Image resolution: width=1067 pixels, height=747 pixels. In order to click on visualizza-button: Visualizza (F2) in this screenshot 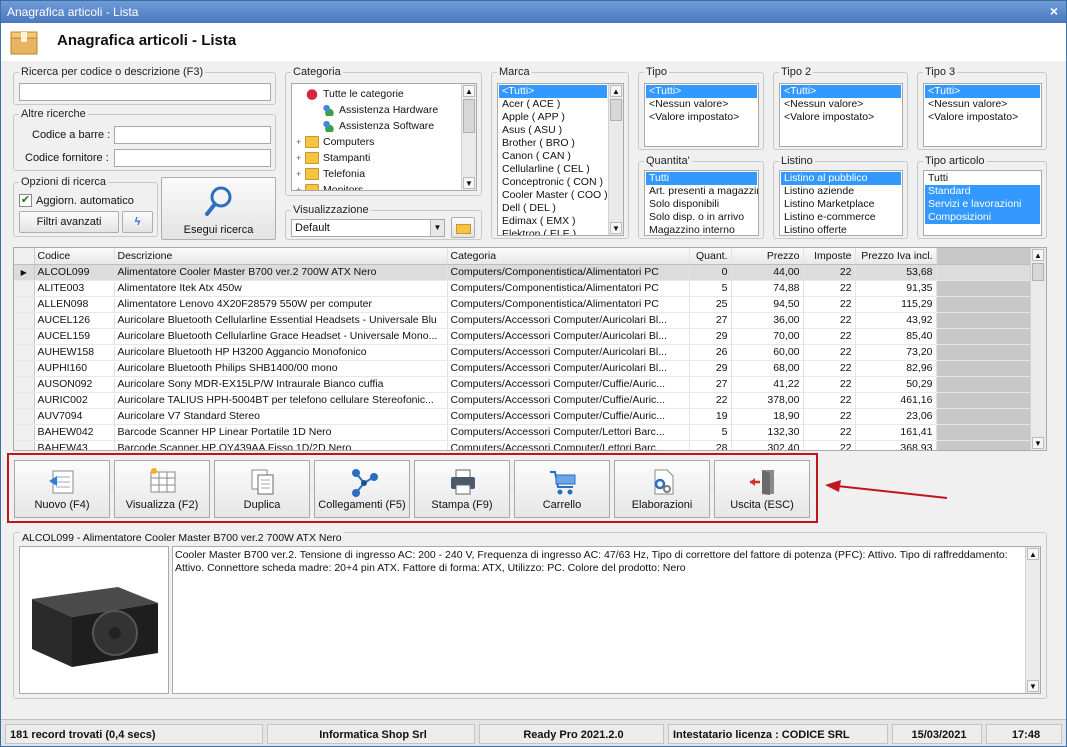, I will do `click(162, 489)`.